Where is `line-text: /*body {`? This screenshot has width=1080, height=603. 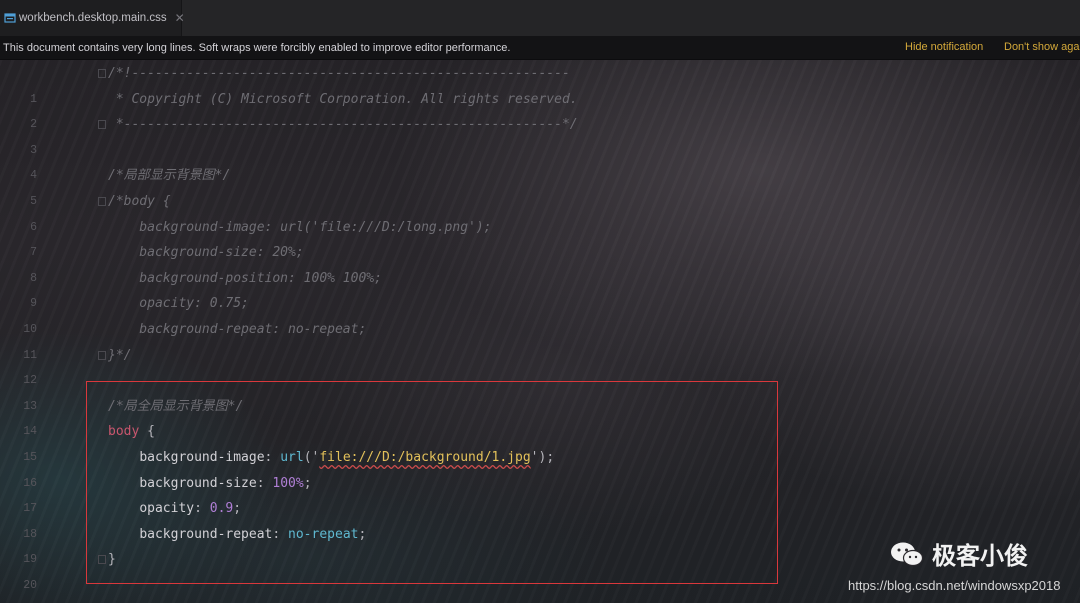 line-text: /*body { is located at coordinates (139, 201).